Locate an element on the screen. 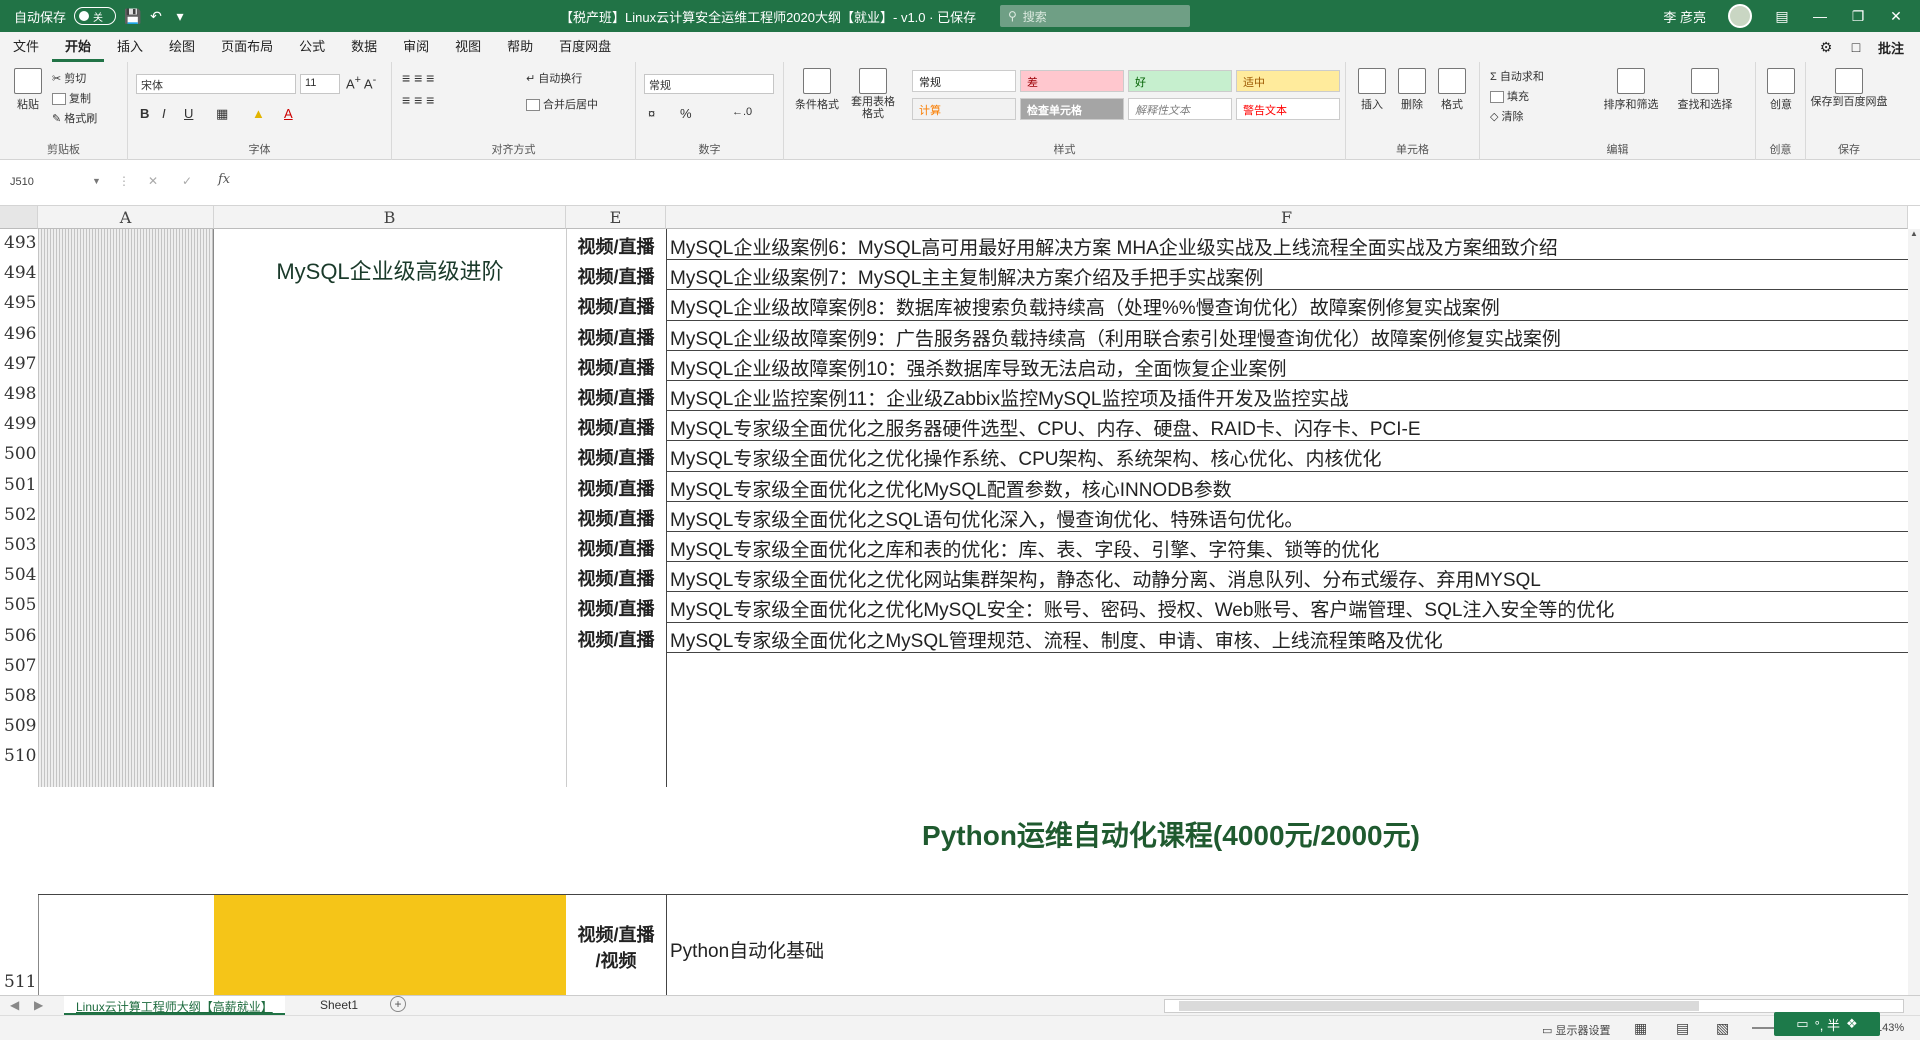 This screenshot has width=1920, height=1040. style-calculation: 计算 is located at coordinates (964, 109).